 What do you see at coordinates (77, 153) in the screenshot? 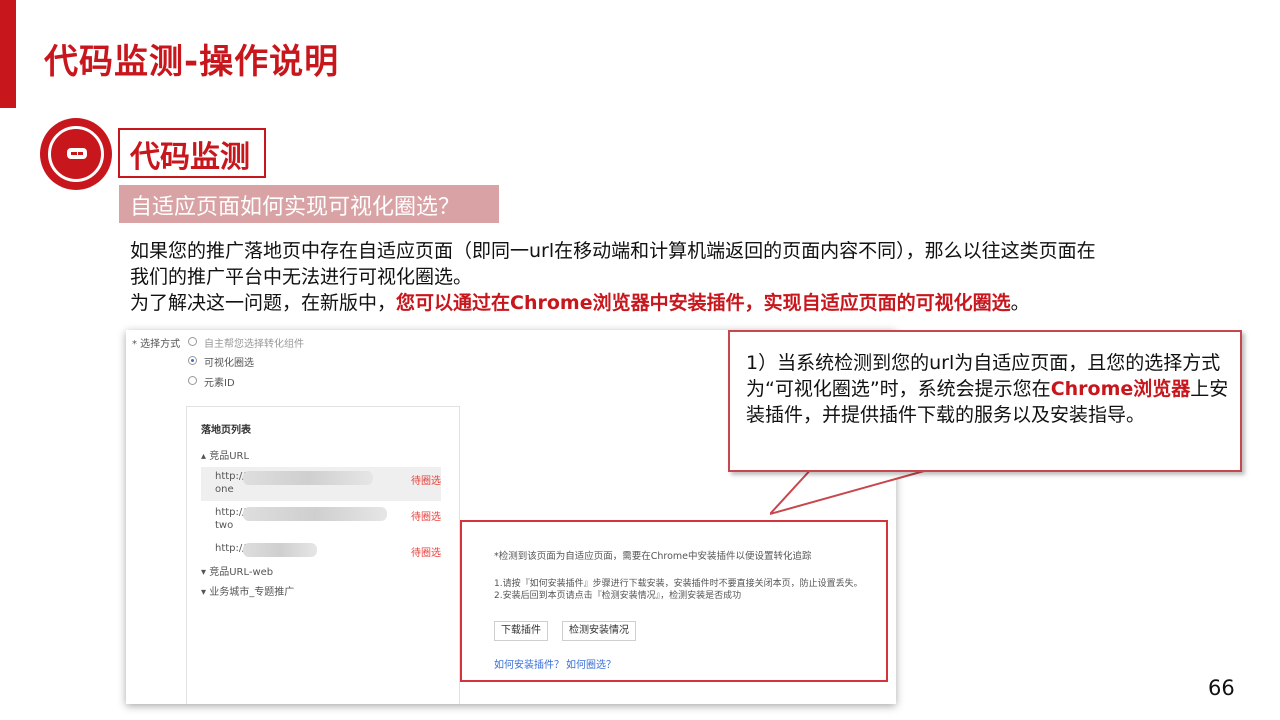
I see `chat-bubble-icon` at bounding box center [77, 153].